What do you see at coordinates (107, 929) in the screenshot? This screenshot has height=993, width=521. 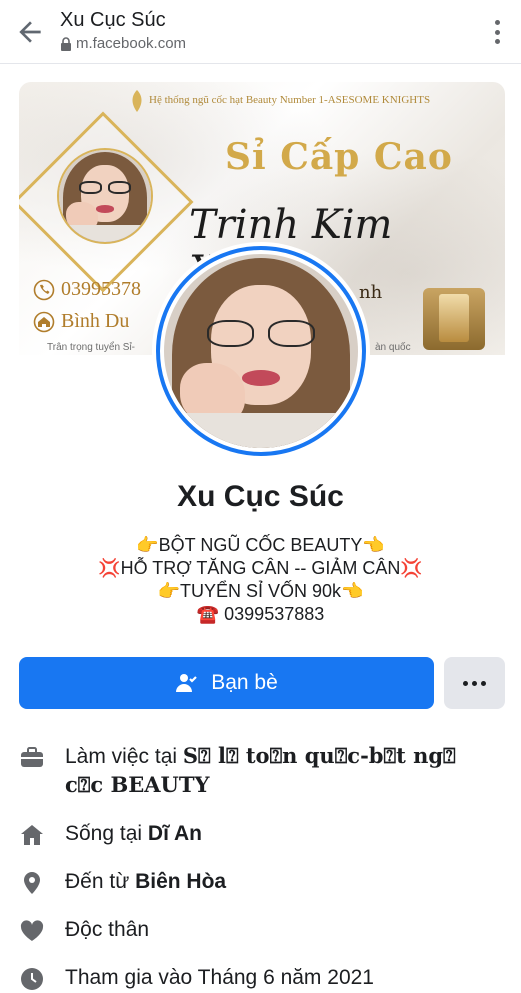 I see `info-relationship-text: Độc thân` at bounding box center [107, 929].